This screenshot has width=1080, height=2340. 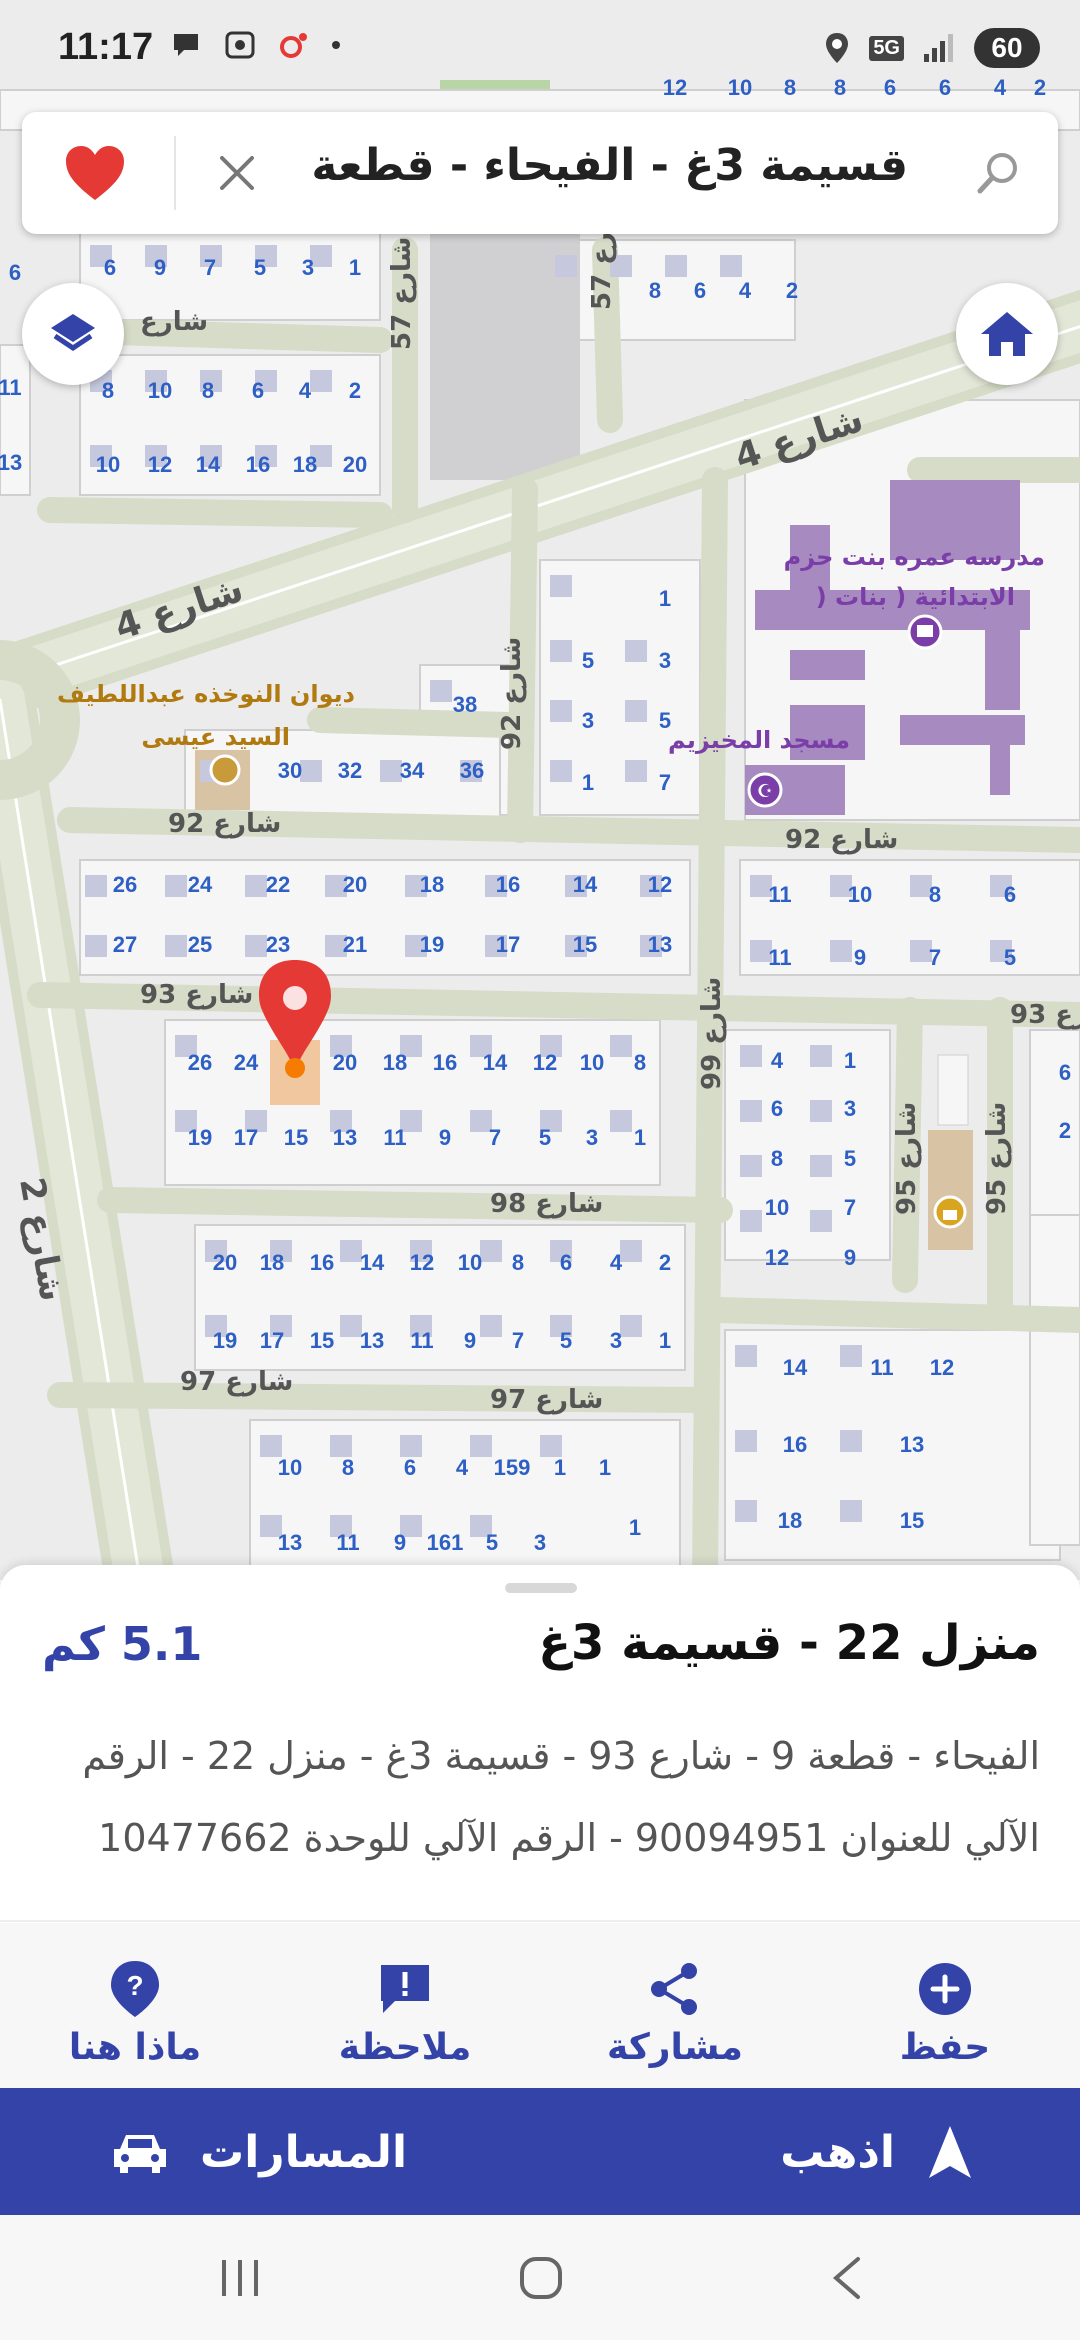 I want to click on whats-here-button: ? ماذا هنا, so click(x=135, y=2005).